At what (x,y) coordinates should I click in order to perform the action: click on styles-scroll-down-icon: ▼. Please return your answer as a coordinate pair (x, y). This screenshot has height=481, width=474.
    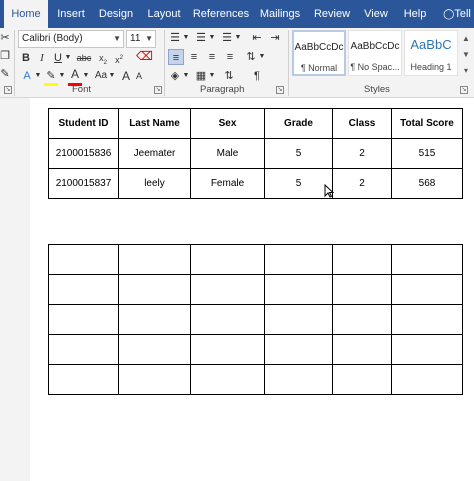
    Looking at the image, I should click on (466, 54).